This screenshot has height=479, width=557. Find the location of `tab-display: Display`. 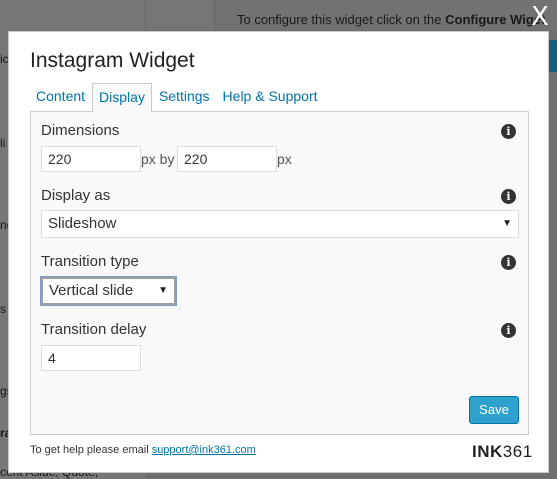

tab-display: Display is located at coordinates (122, 98).